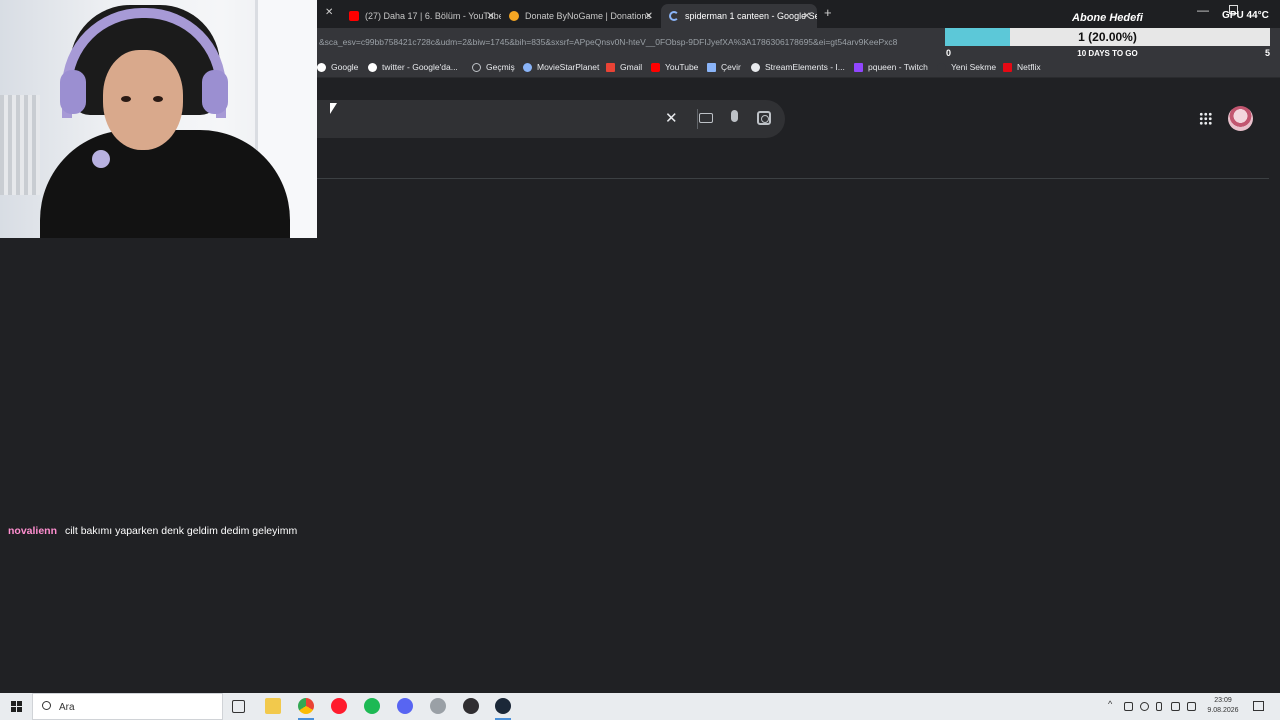  I want to click on bookmark-label: Geçmiş, so click(500, 67).